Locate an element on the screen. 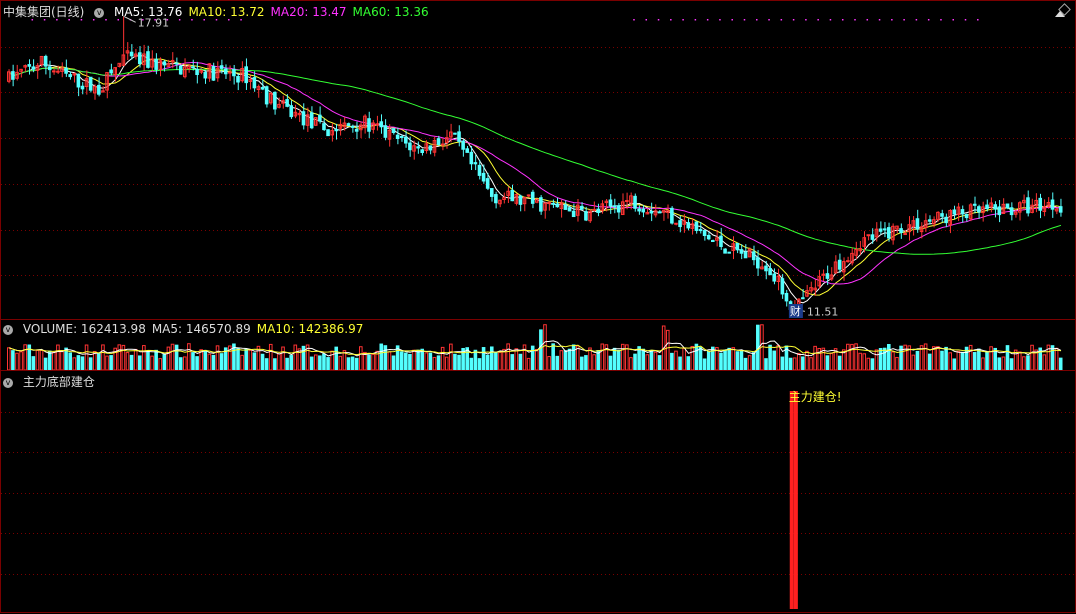 The image size is (1076, 614). signal-label: 主力建仓! is located at coordinates (815, 397).